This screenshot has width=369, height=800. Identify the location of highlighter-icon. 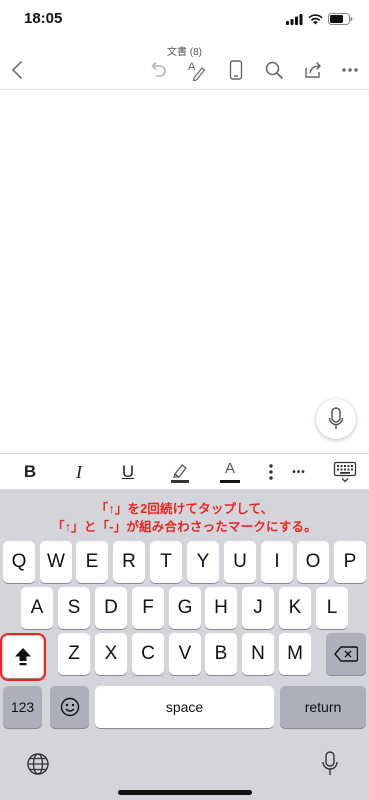
(180, 473).